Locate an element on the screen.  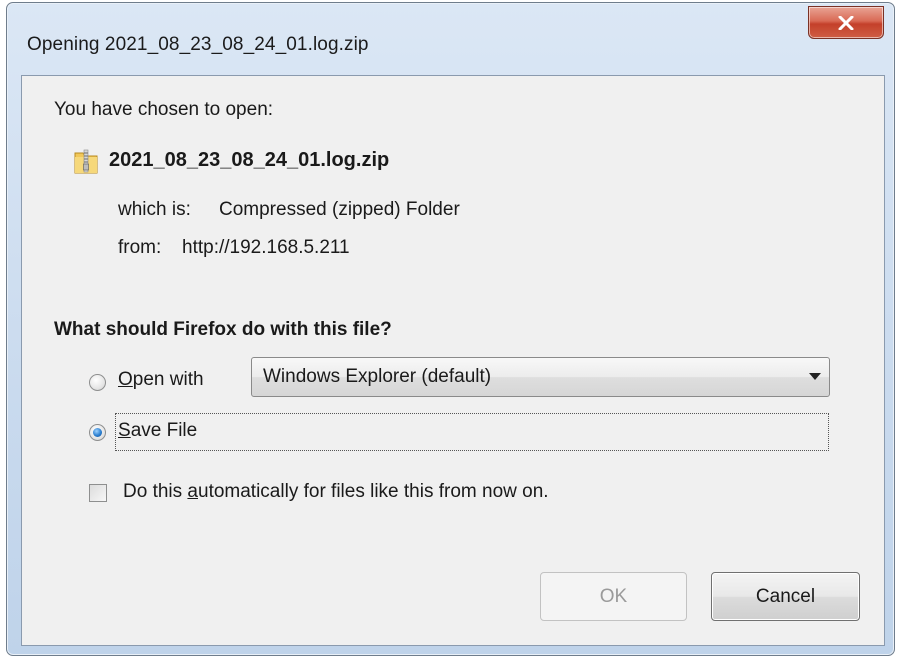
save-file-label: Save File is located at coordinates (157, 431).